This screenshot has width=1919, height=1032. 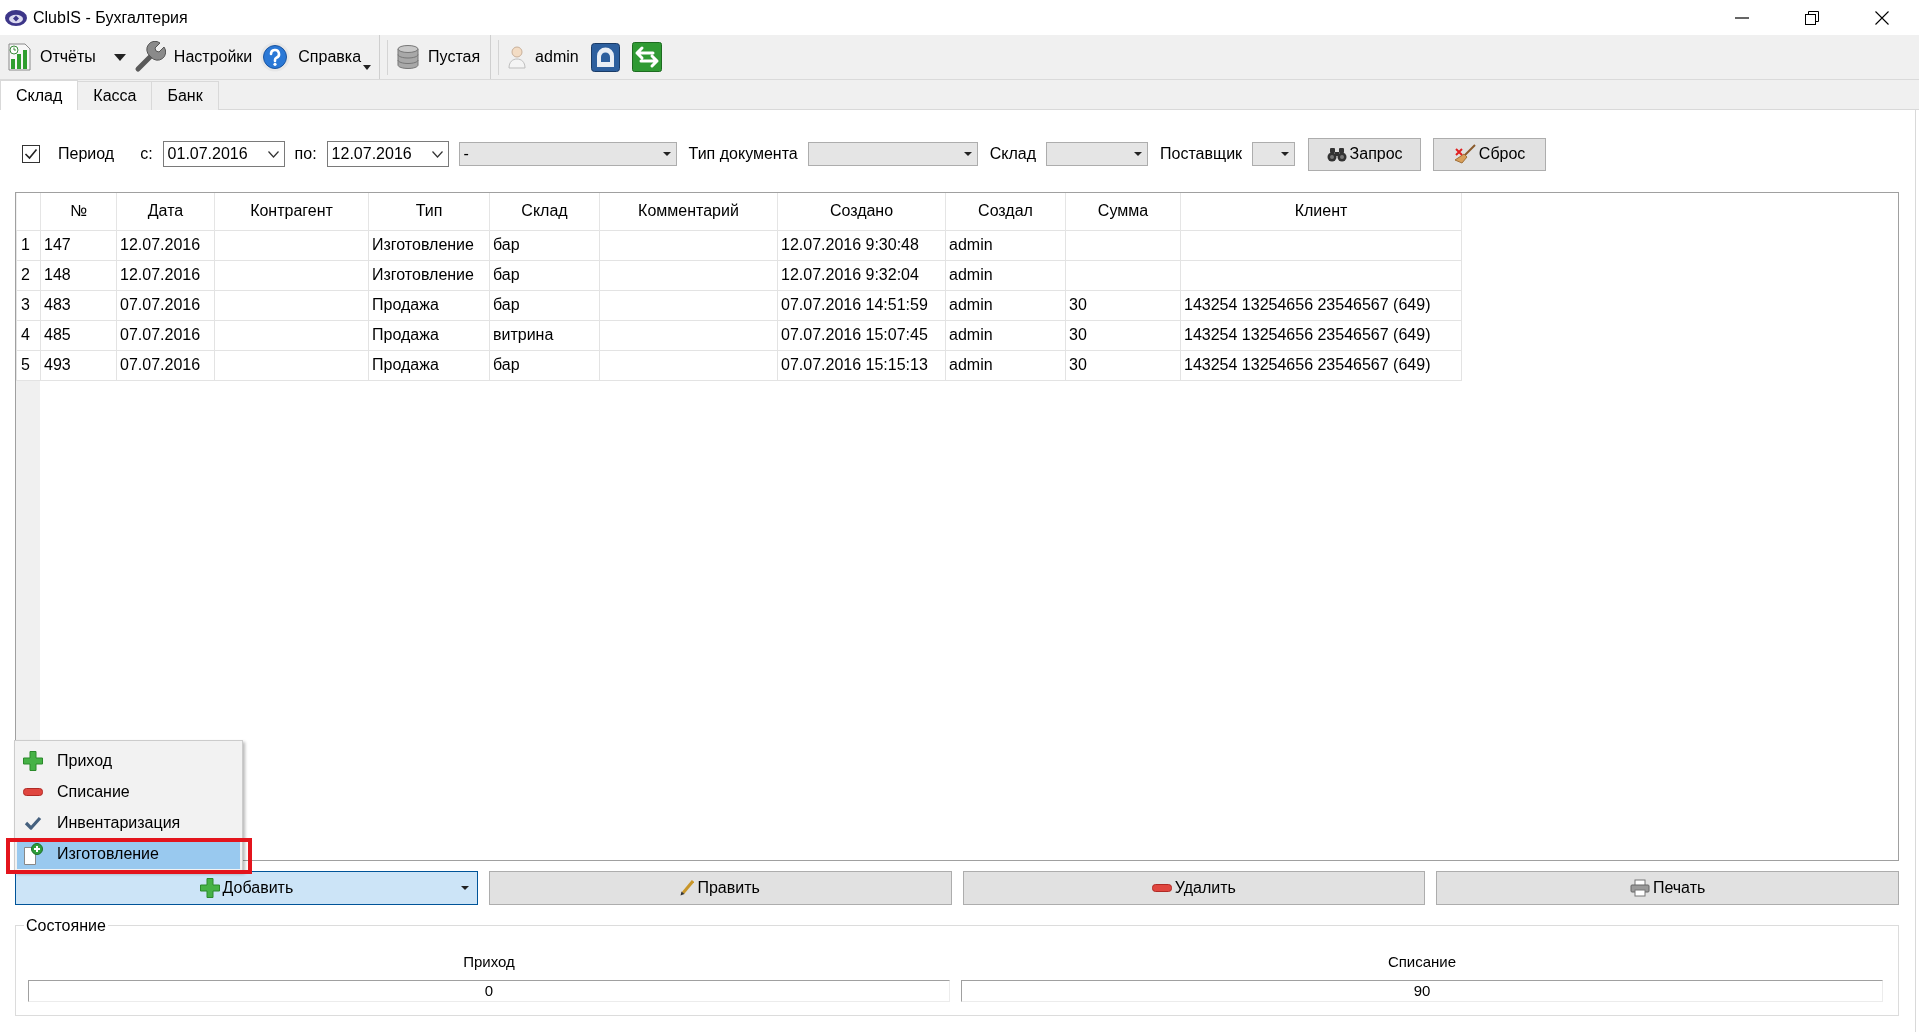 What do you see at coordinates (16, 17) in the screenshot?
I see `app-logo-icon` at bounding box center [16, 17].